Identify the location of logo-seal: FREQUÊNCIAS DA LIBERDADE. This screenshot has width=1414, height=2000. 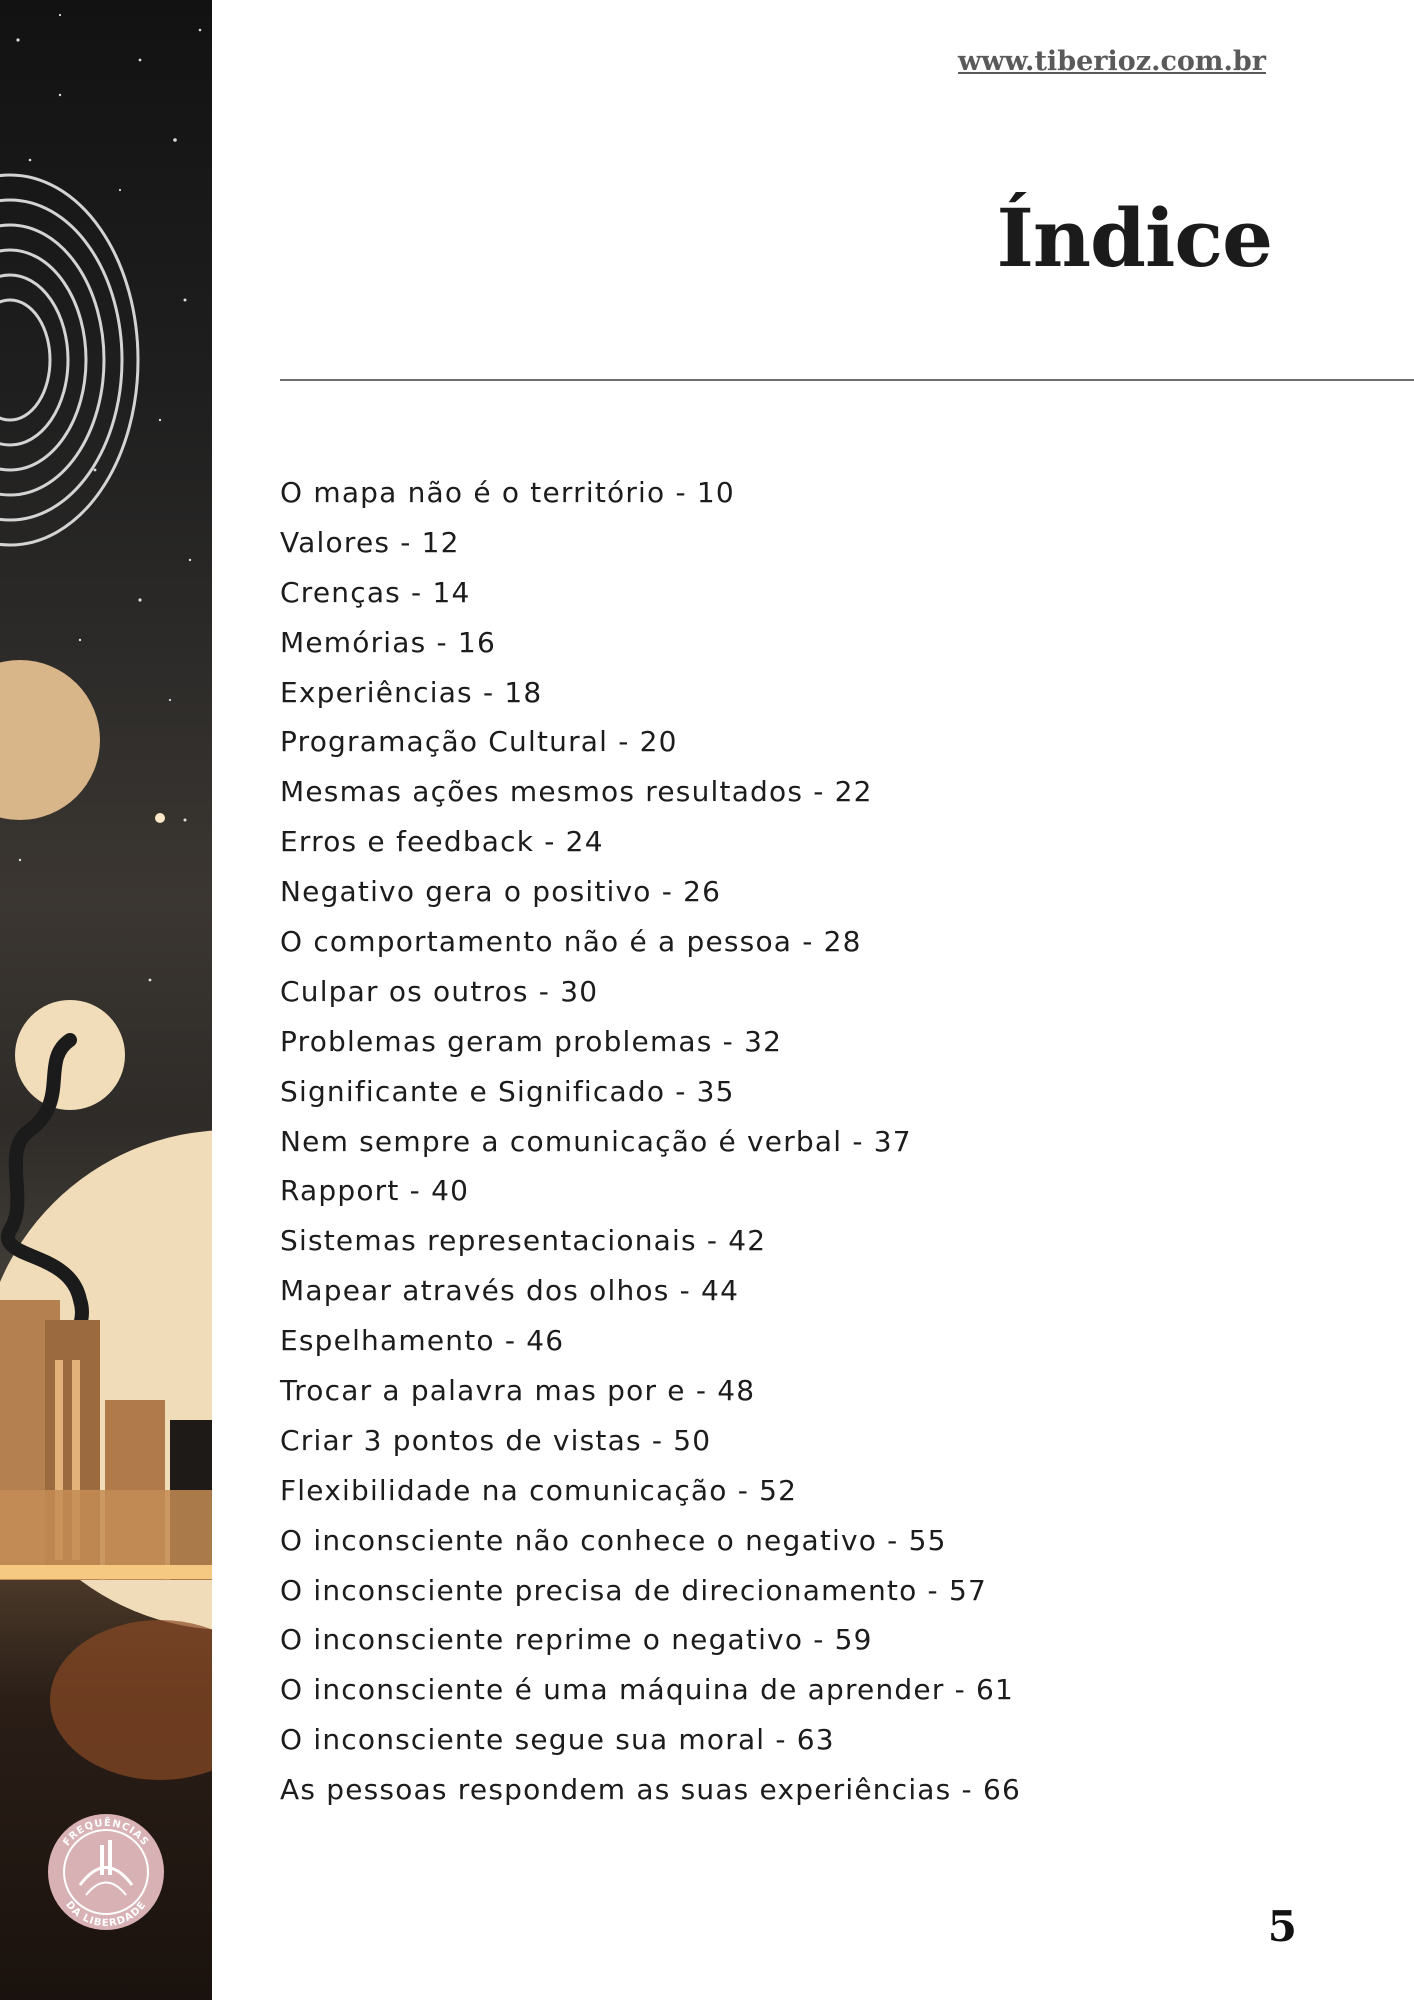
(106, 1872).